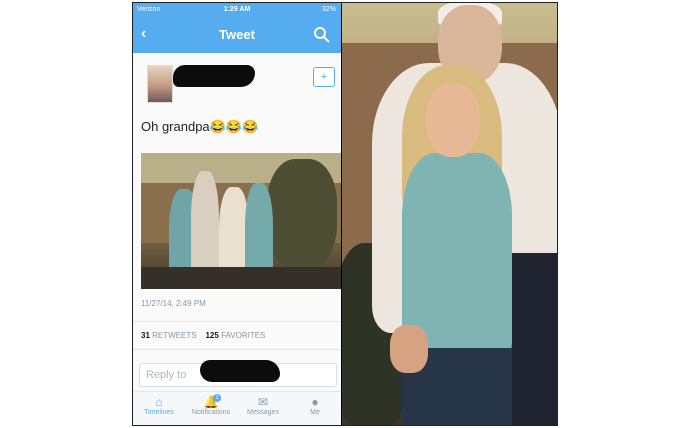 The image size is (700, 428). What do you see at coordinates (211, 402) in the screenshot?
I see `bell-icon: 🔔` at bounding box center [211, 402].